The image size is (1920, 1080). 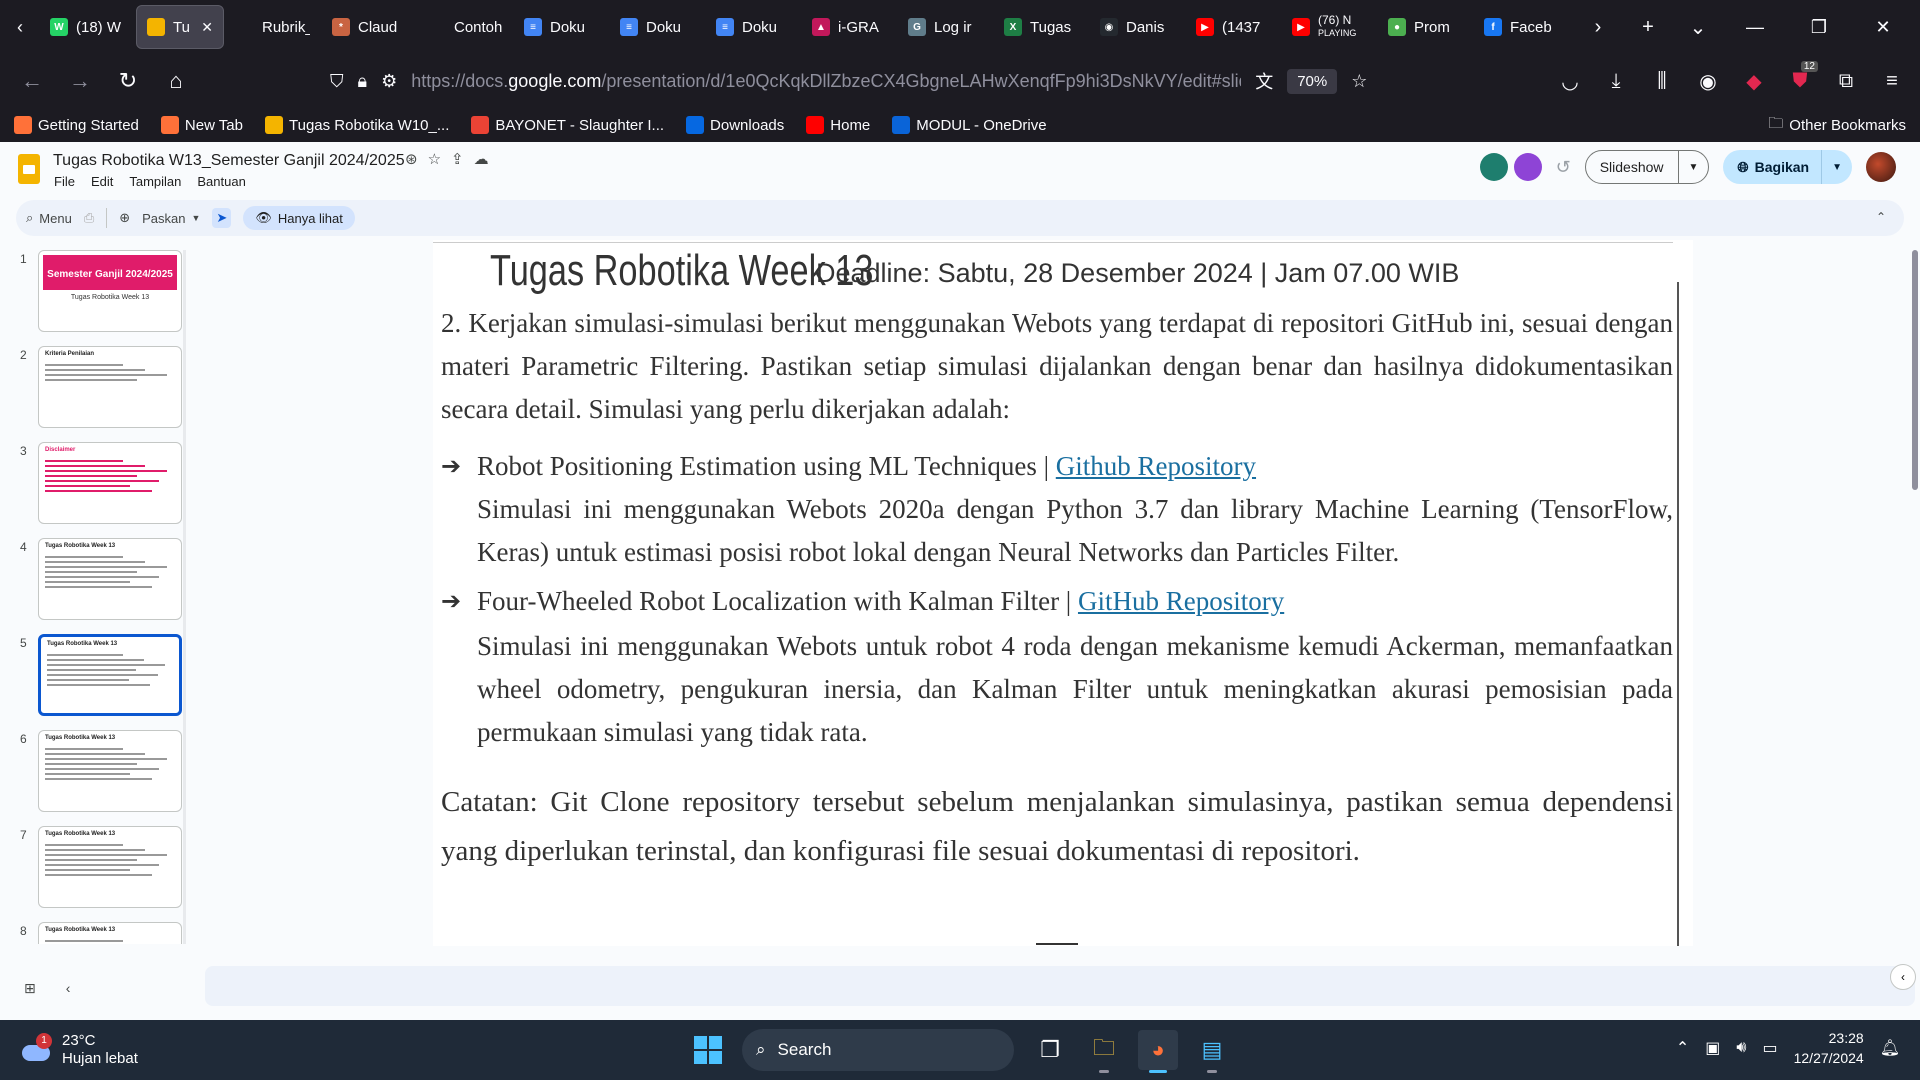 What do you see at coordinates (299, 218) in the screenshot?
I see `view-only-badge: 👁︎ Hanya lihat` at bounding box center [299, 218].